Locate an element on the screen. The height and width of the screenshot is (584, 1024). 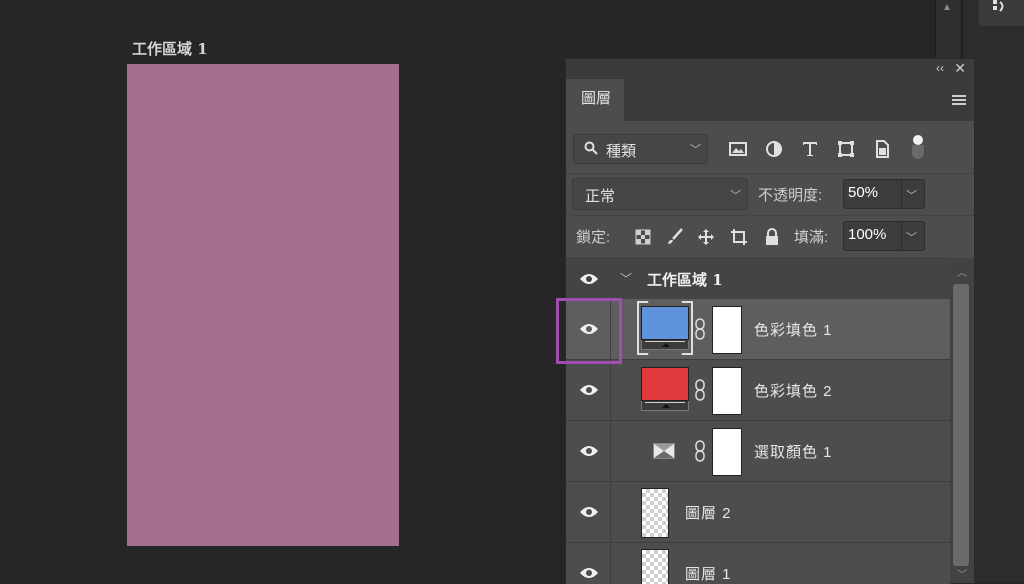
lock-position-icon is located at coordinates (706, 237).